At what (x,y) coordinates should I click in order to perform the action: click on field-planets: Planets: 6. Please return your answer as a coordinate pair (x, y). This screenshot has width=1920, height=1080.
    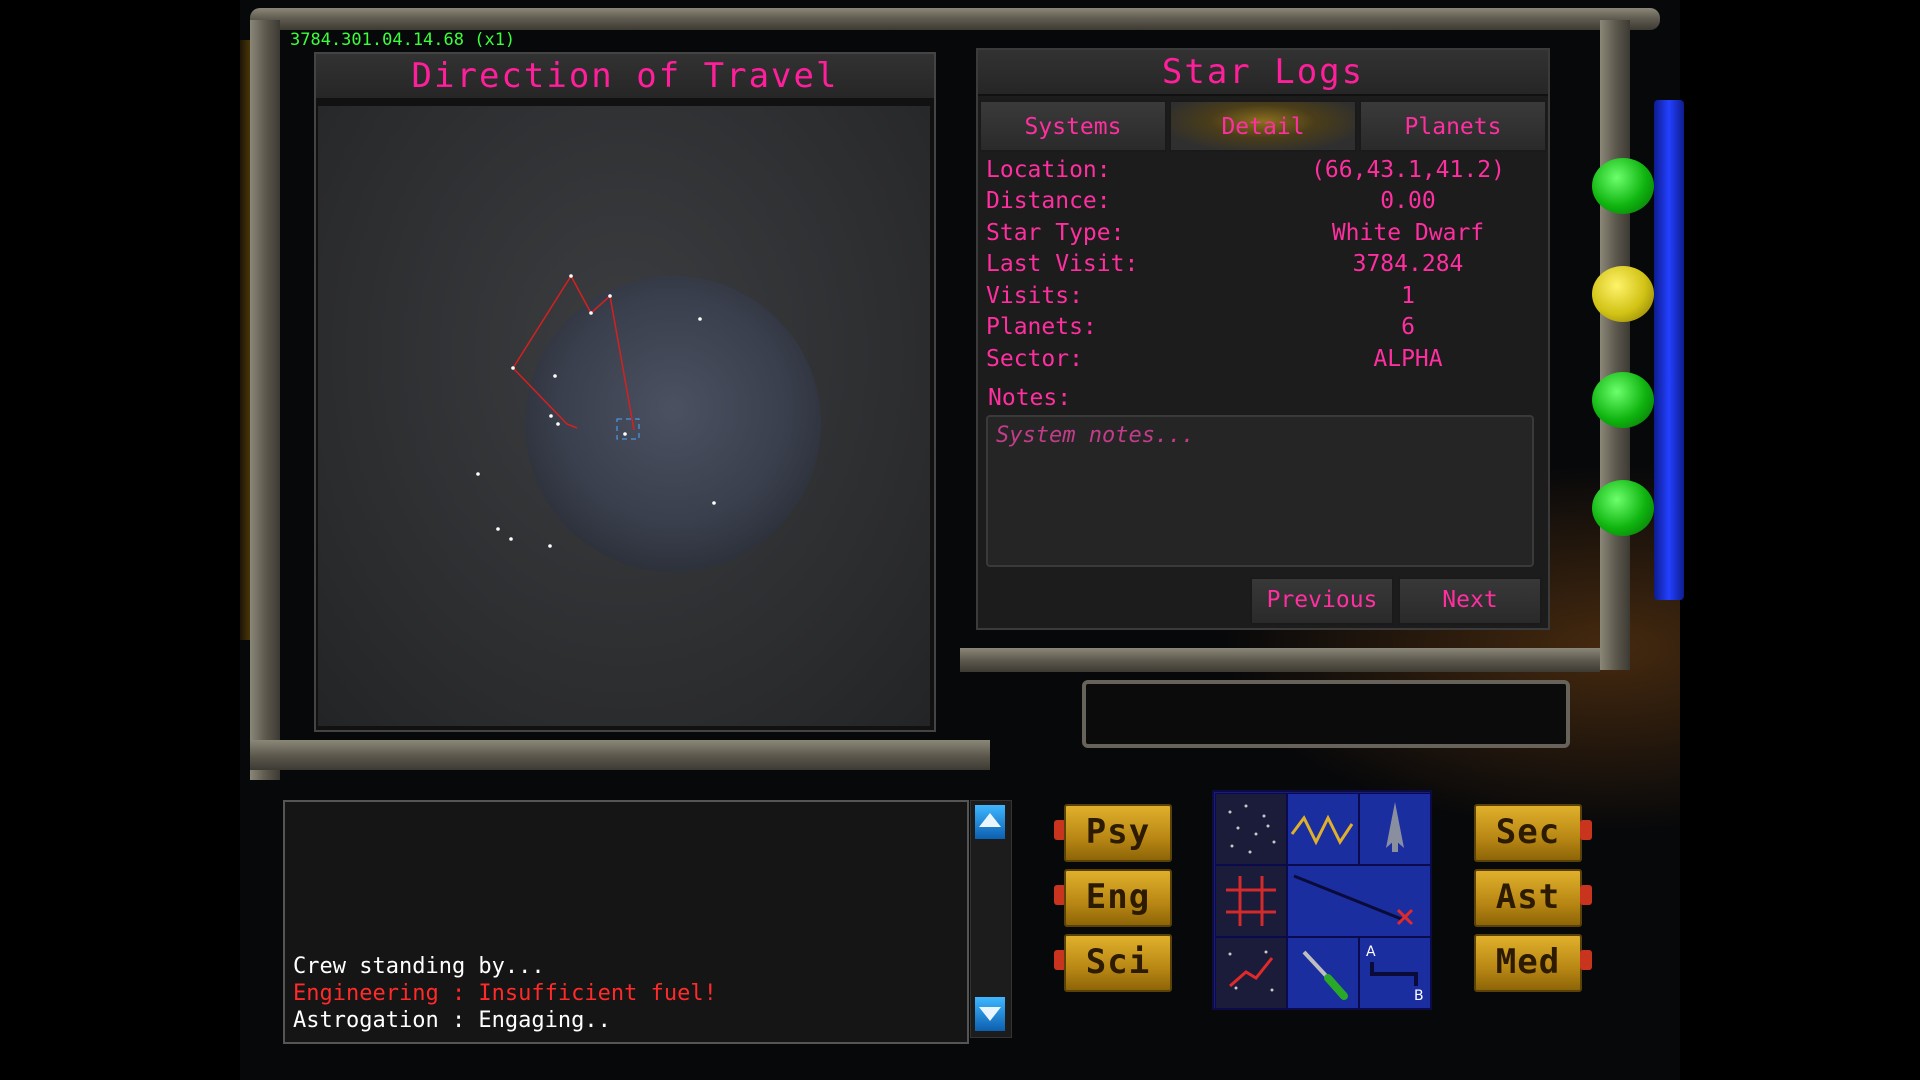
    Looking at the image, I should click on (1263, 328).